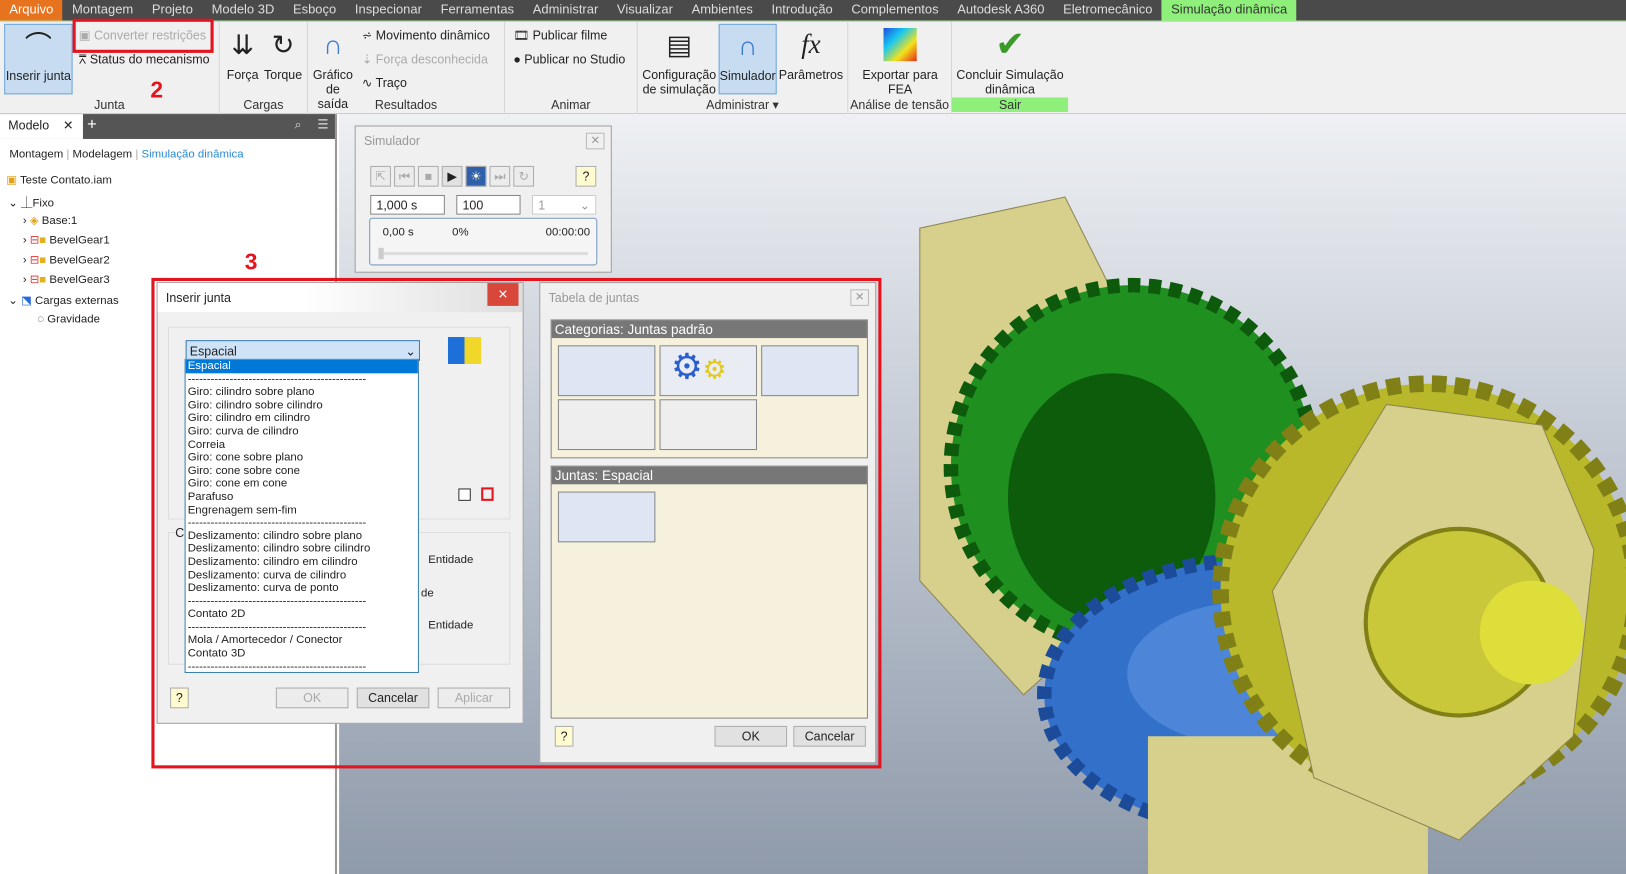 The image size is (1626, 874). Describe the element at coordinates (571, 104) in the screenshot. I see `panel-label: Animar` at that location.